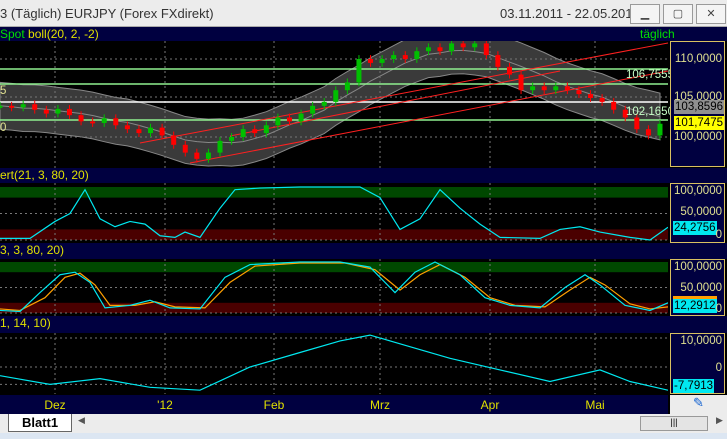 The image size is (727, 439). Describe the element at coordinates (570, 13) in the screenshot. I see `date-range: 03.11.2011 - 22.05.2012` at that location.